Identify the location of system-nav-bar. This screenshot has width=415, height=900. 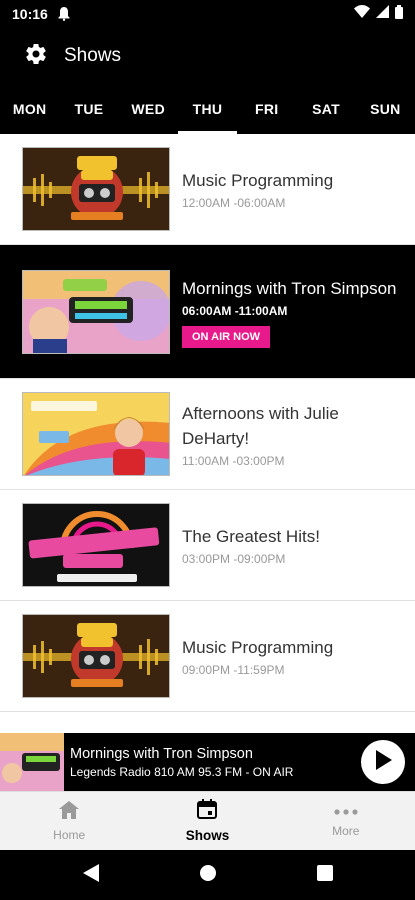
(207, 875).